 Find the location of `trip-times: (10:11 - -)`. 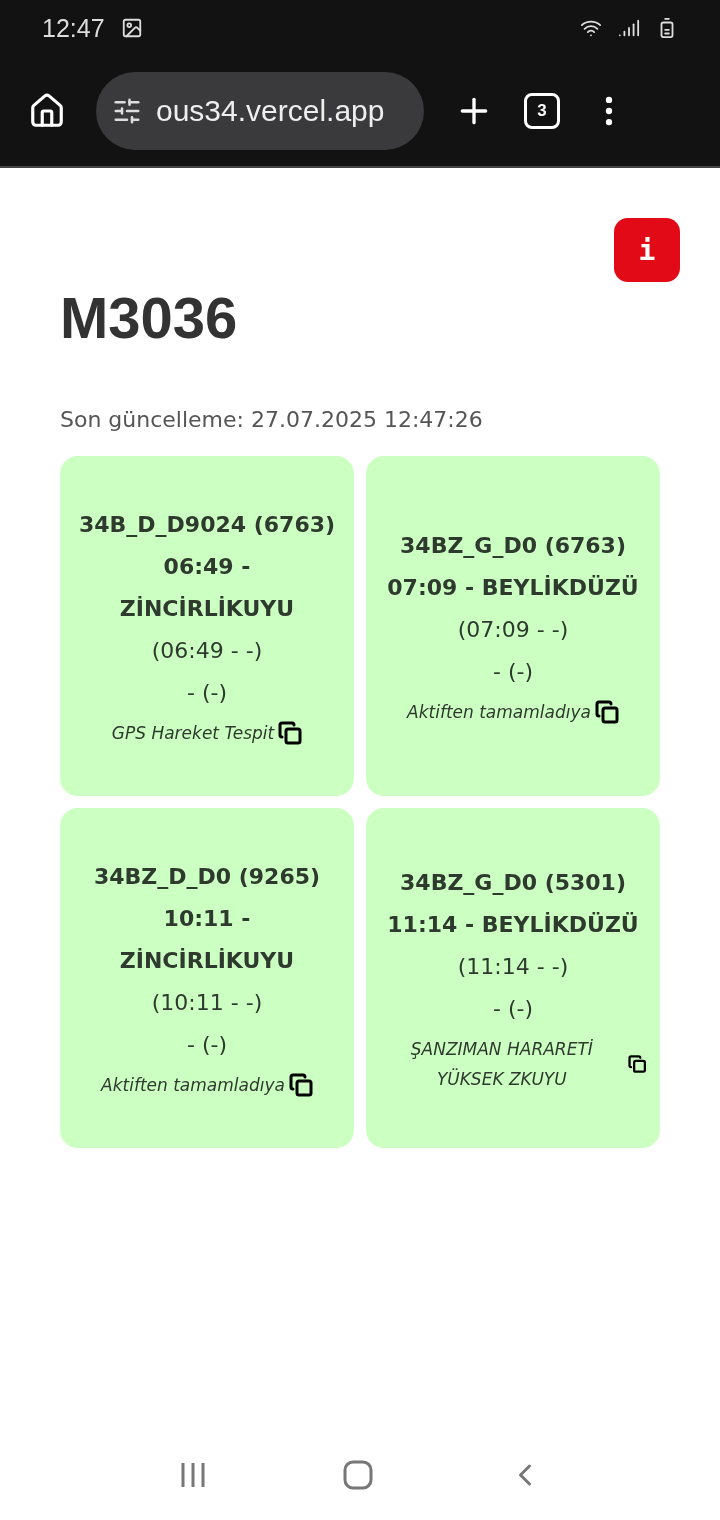

trip-times: (10:11 - -) is located at coordinates (207, 1003).